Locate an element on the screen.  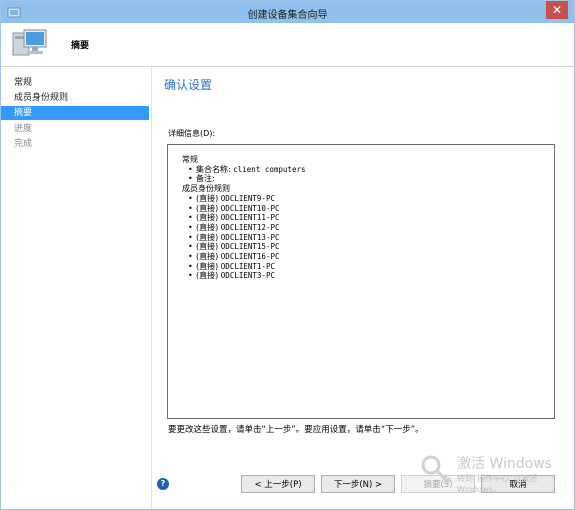
rule-resource-name: ODCLIENT11-PC is located at coordinates (250, 218).